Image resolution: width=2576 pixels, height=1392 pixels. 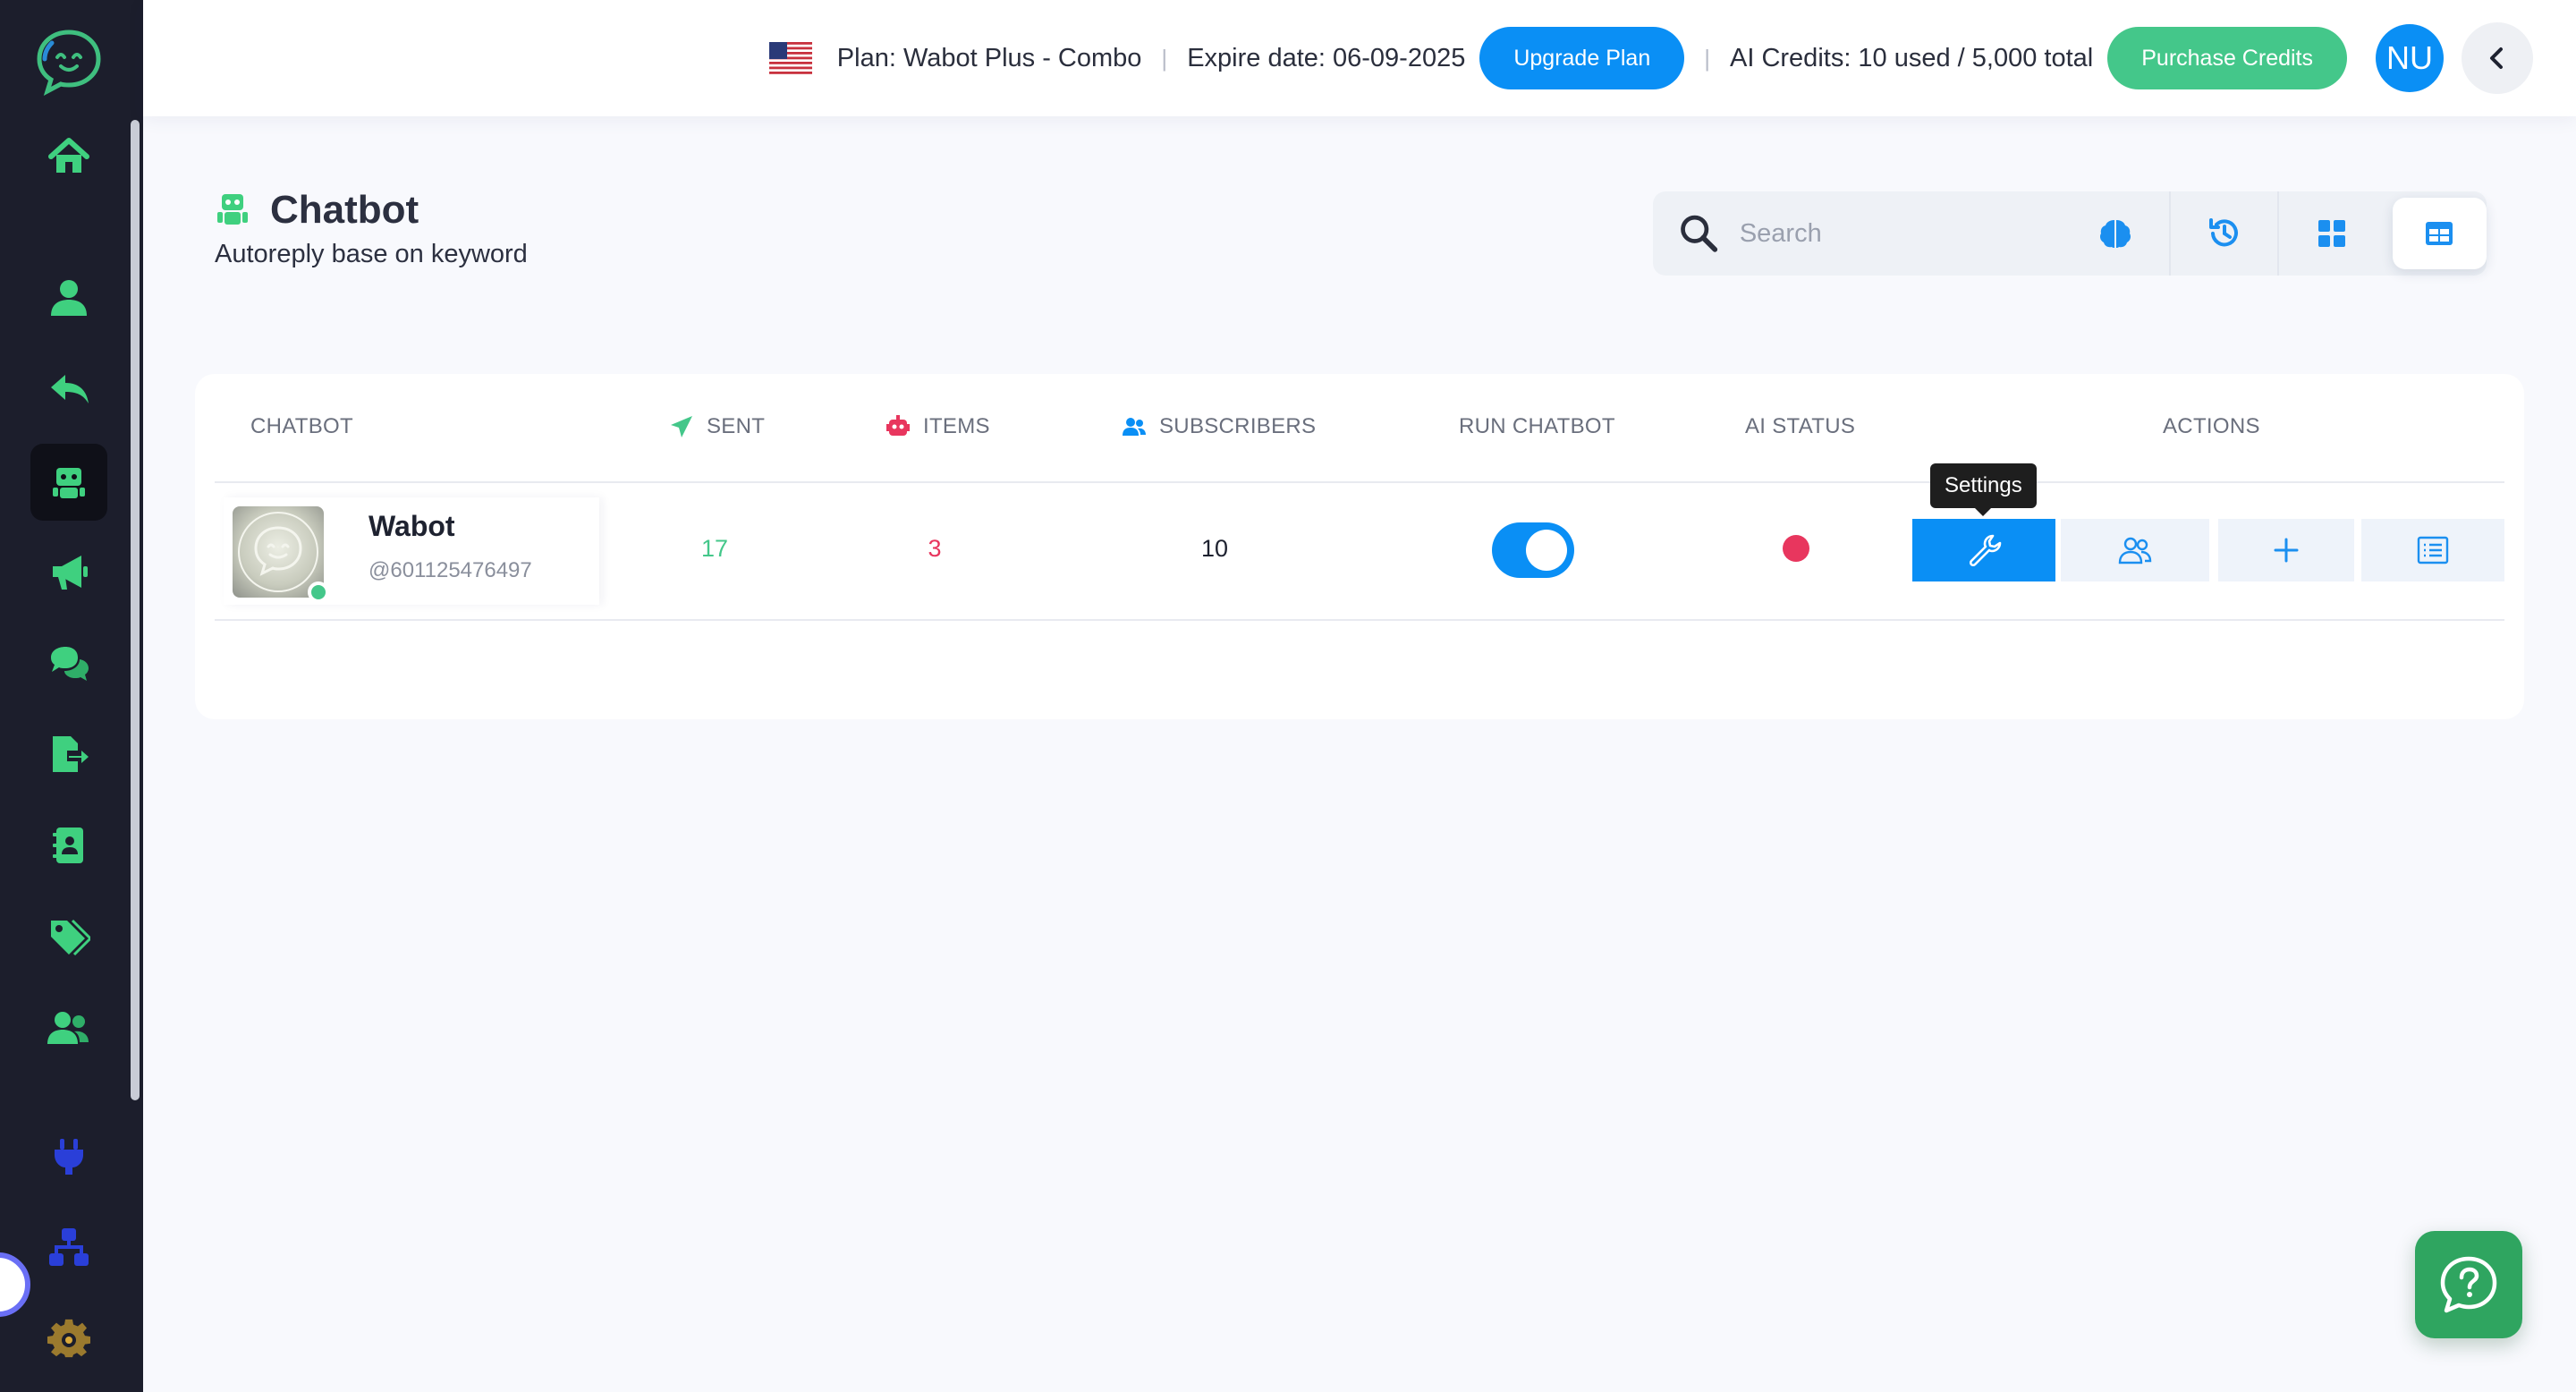 I want to click on expire-date-label: Expire date: 06-09-2025, so click(x=1326, y=57).